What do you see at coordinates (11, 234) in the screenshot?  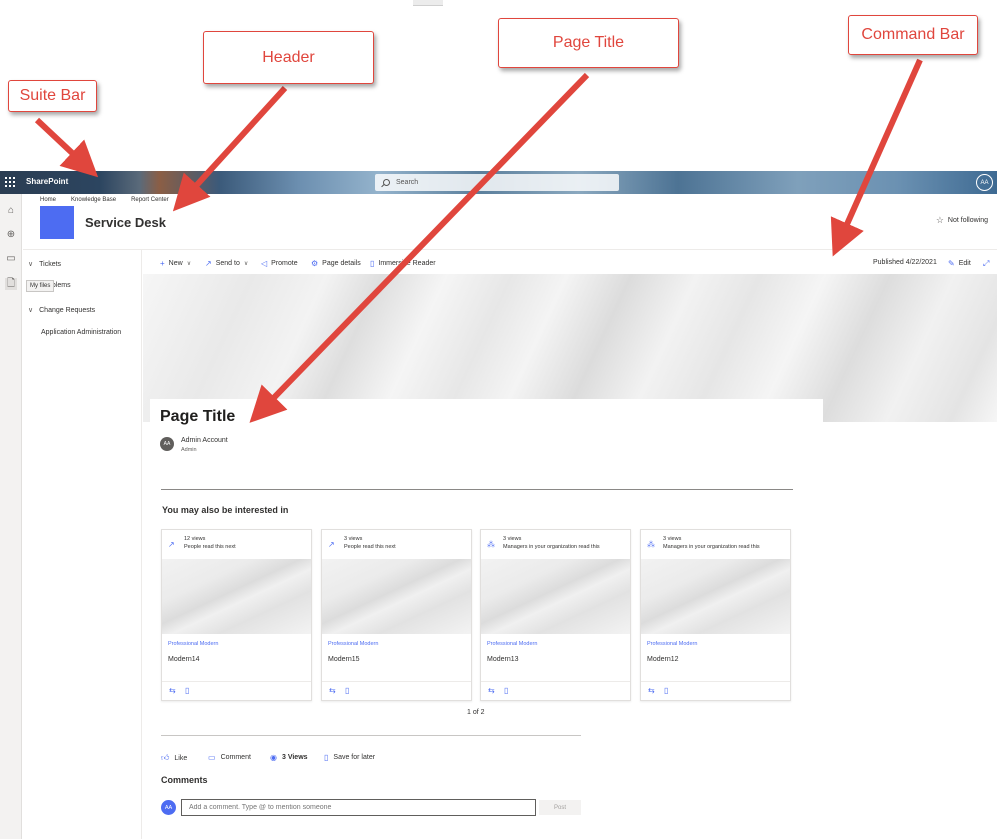 I see `globe-icon: ⊕` at bounding box center [11, 234].